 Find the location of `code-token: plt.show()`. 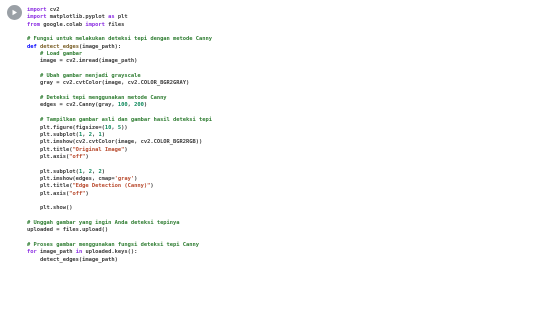

code-token: plt.show() is located at coordinates (50, 208).